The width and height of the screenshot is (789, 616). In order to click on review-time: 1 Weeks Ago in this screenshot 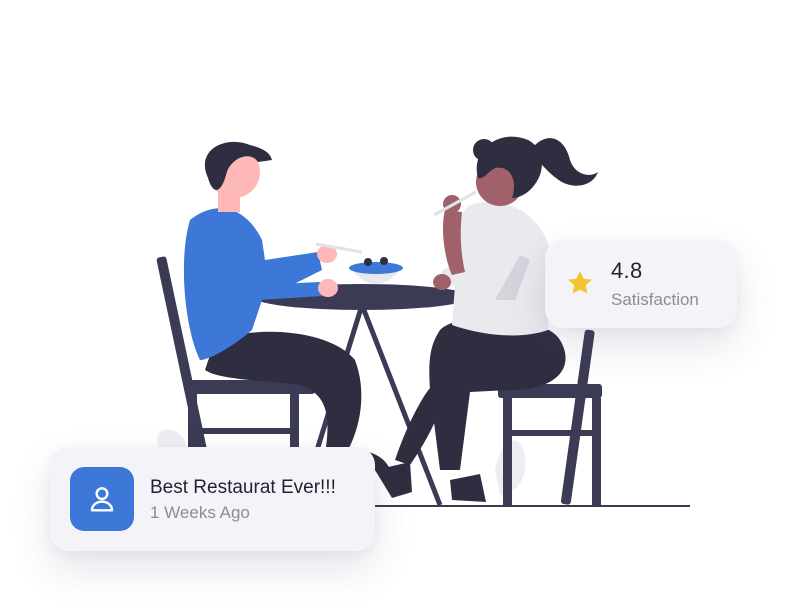, I will do `click(200, 512)`.